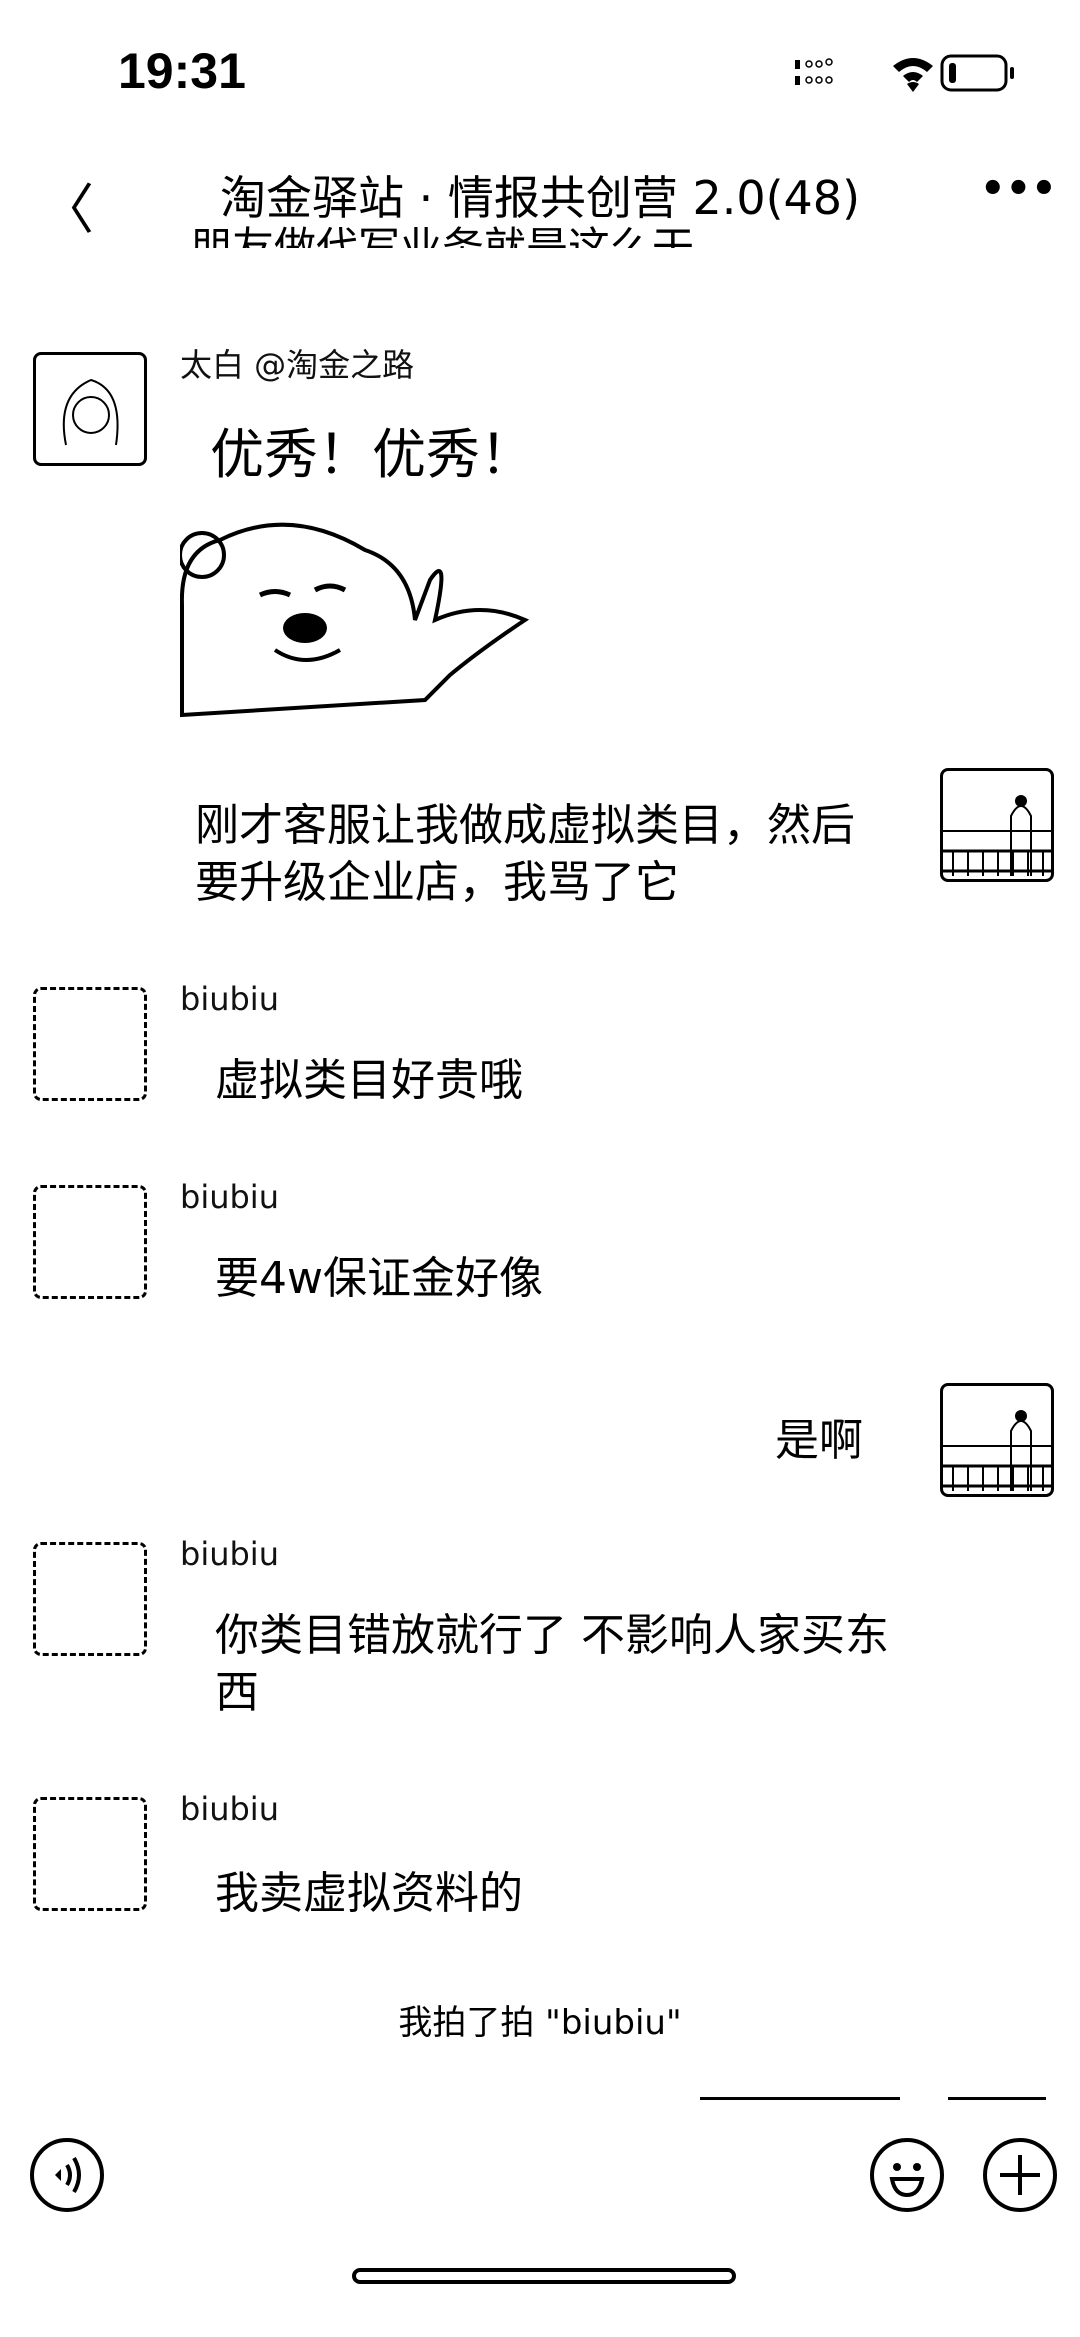 Image resolution: width=1080 pixels, height=2337 pixels. I want to click on status-icons, so click(904, 73).